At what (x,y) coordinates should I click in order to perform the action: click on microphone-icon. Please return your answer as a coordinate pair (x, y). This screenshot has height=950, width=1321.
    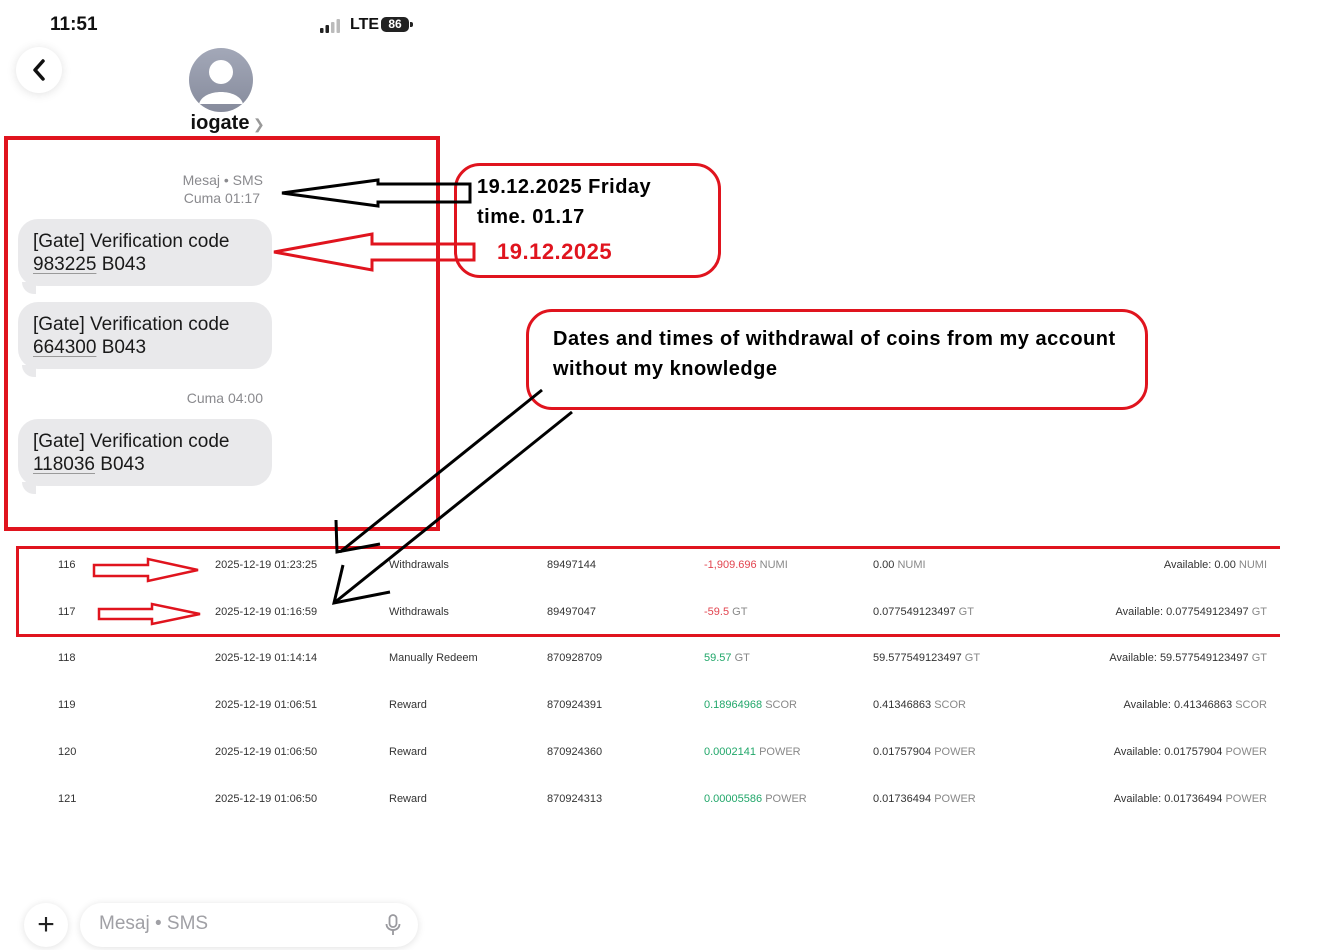
    Looking at the image, I should click on (393, 925).